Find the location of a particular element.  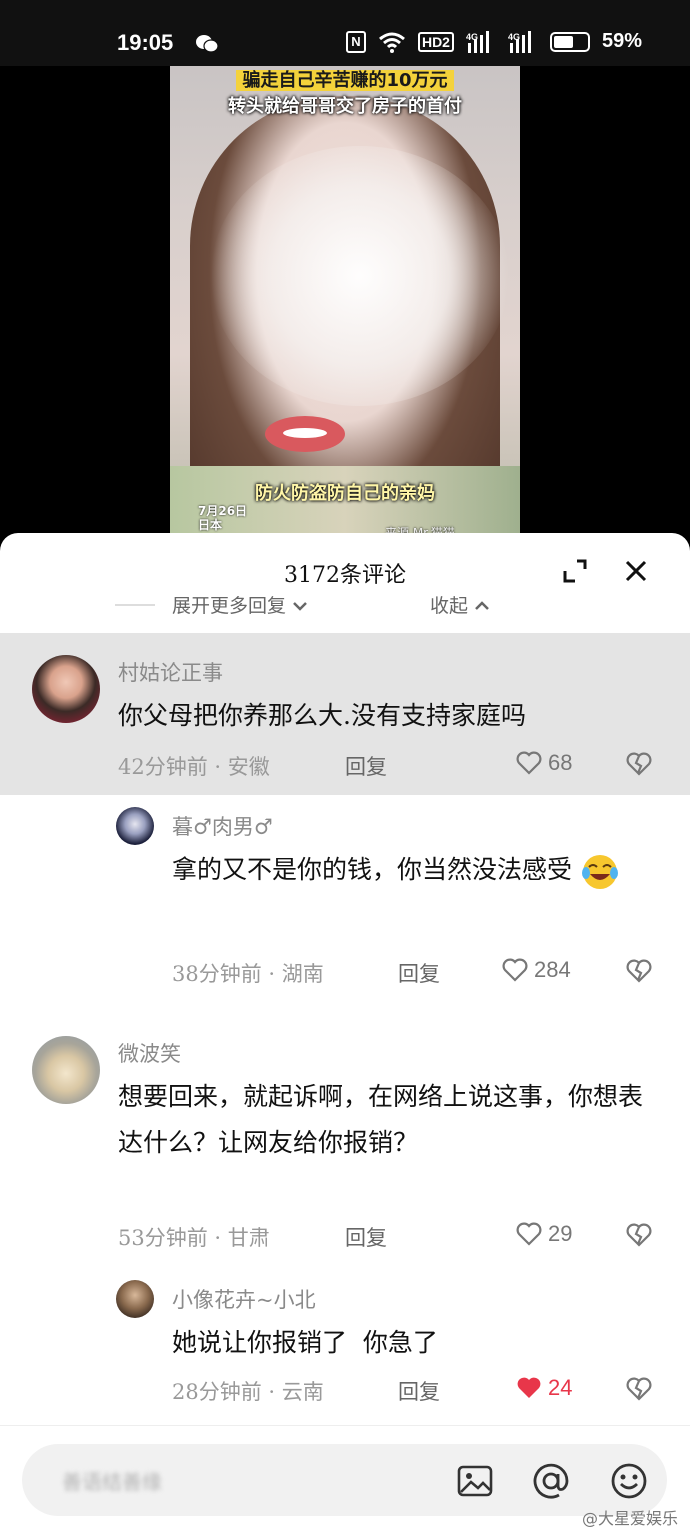

comment-text: 她说让你报销了 你急了 is located at coordinates (305, 1342).